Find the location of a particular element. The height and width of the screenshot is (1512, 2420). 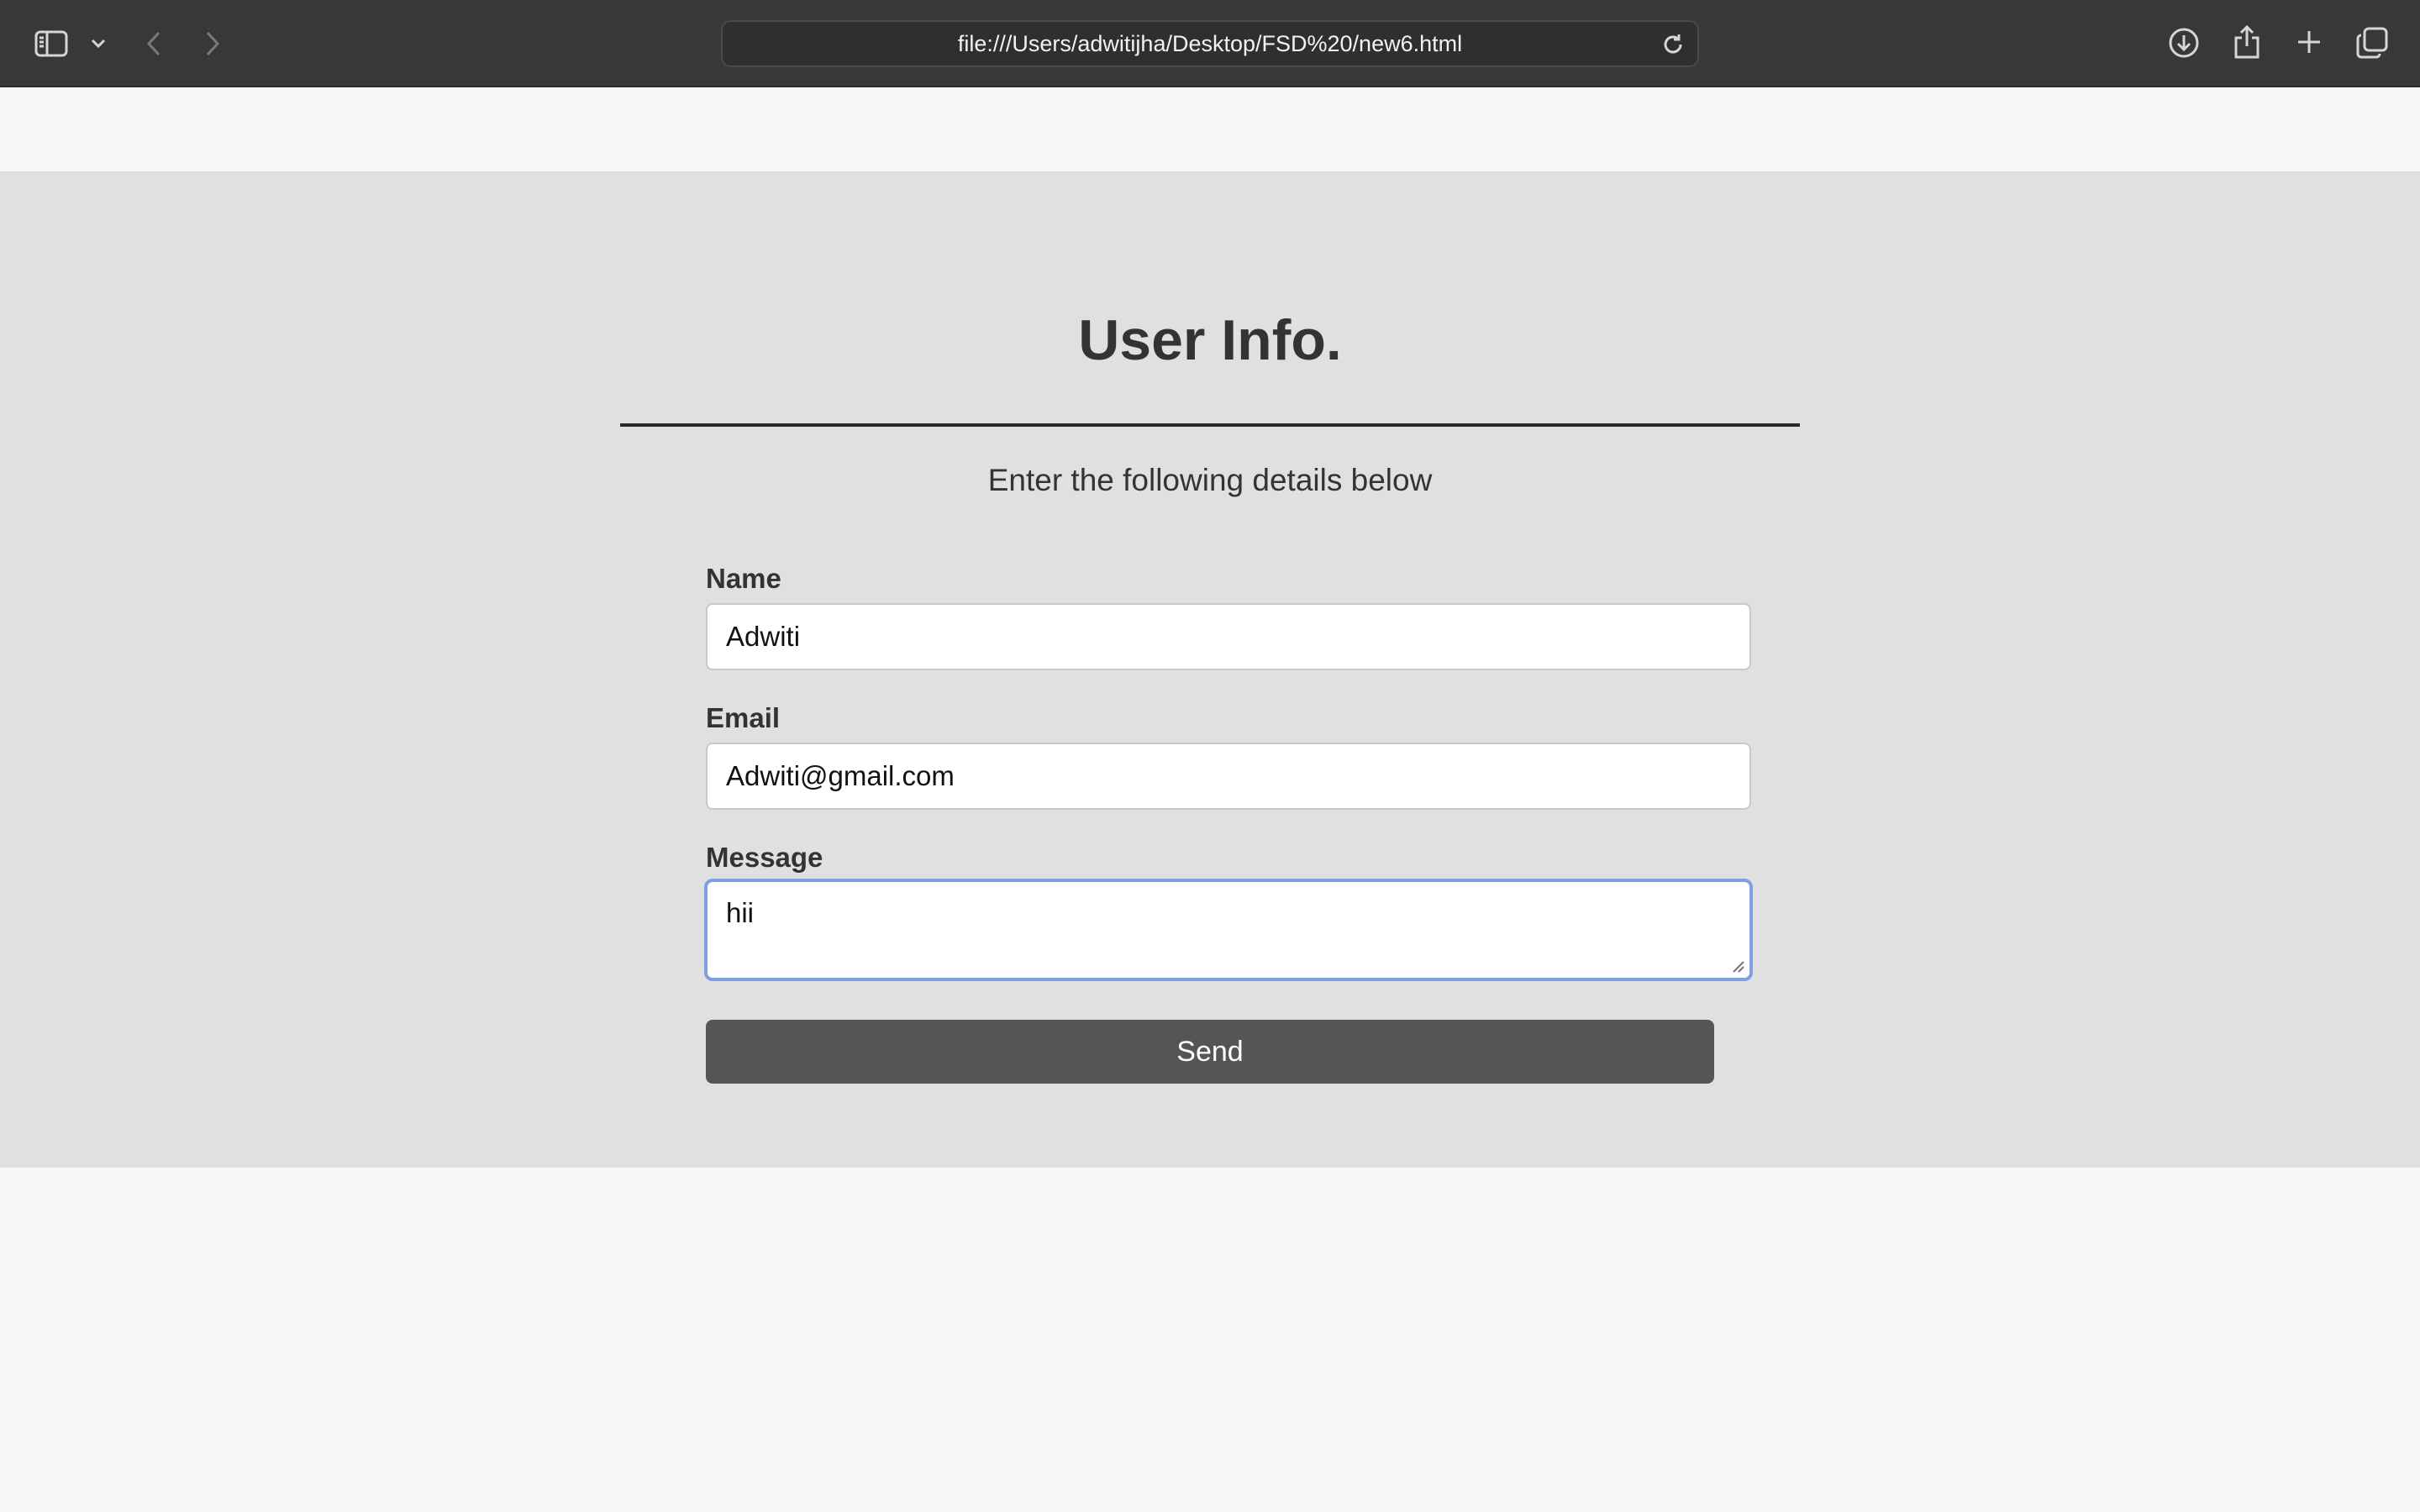

chevron-down-icon is located at coordinates (98, 43).